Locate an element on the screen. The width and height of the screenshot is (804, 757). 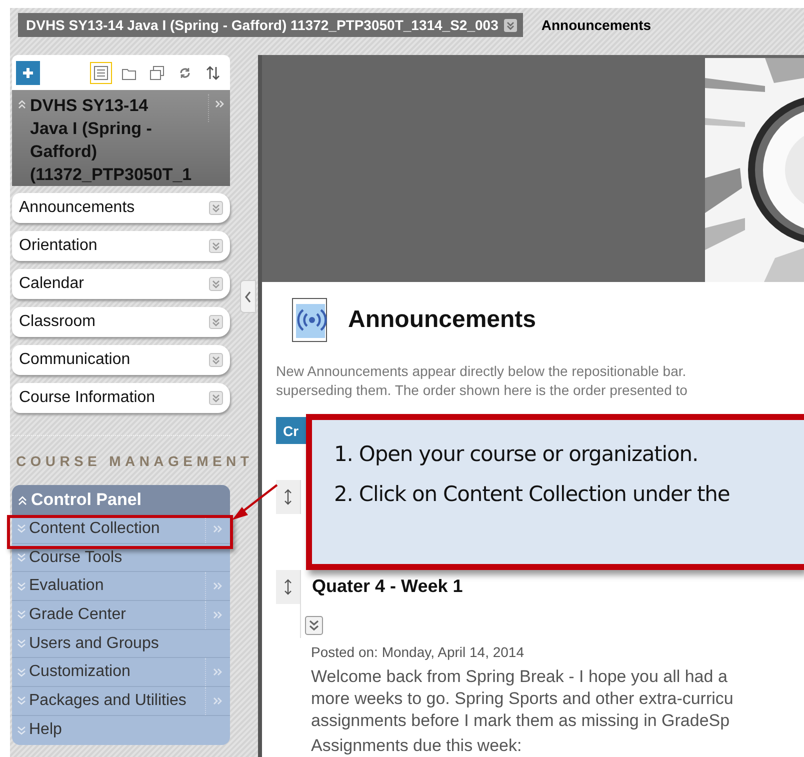
pointer-arrow is located at coordinates (255, 502).